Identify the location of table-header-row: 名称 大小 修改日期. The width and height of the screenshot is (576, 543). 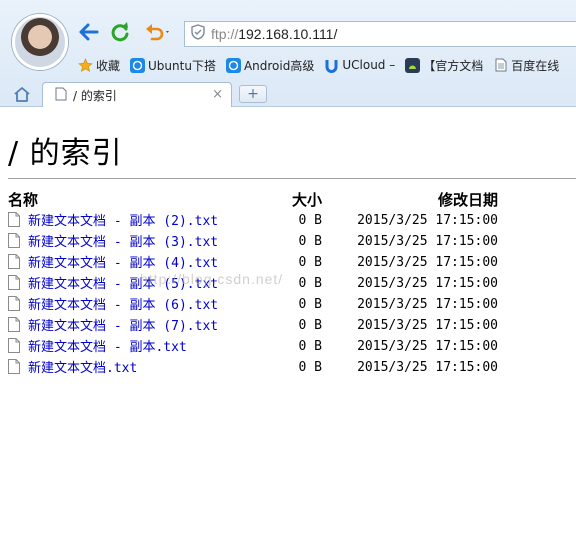
(253, 199).